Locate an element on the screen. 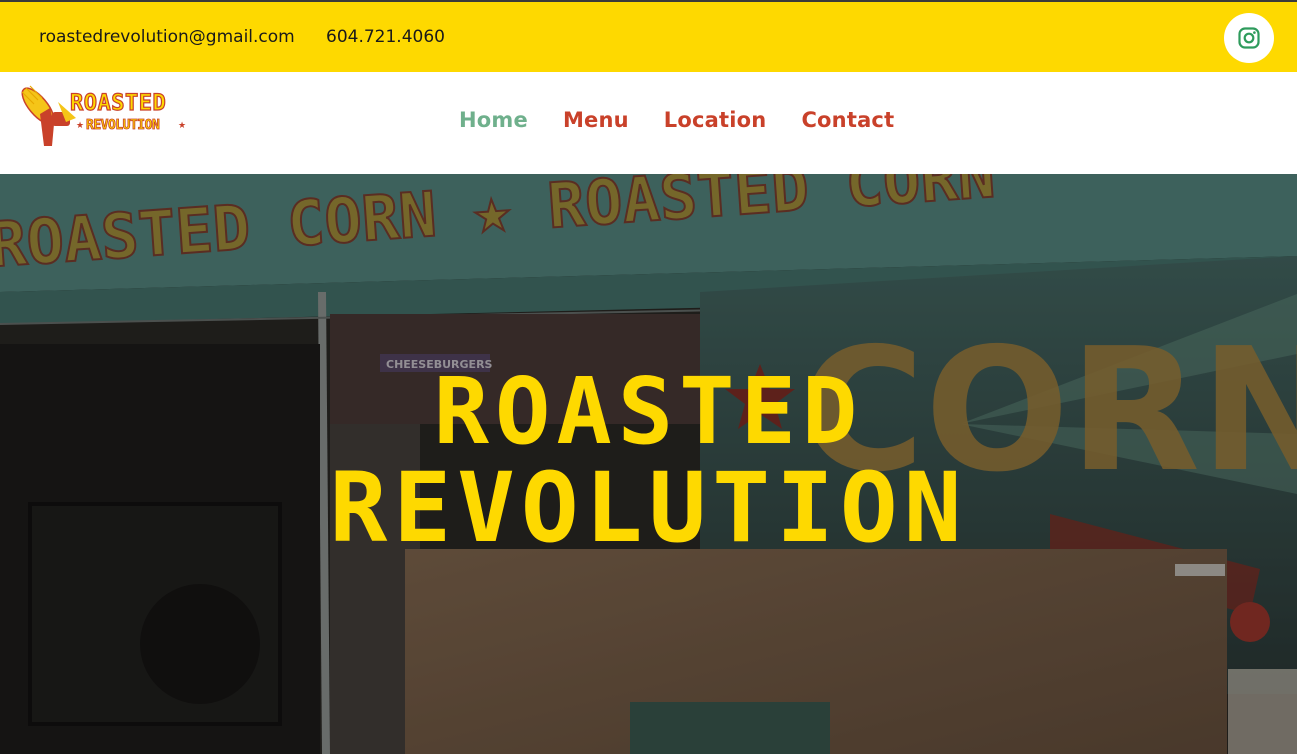 The width and height of the screenshot is (1297, 754). instagram-icon is located at coordinates (1249, 38).